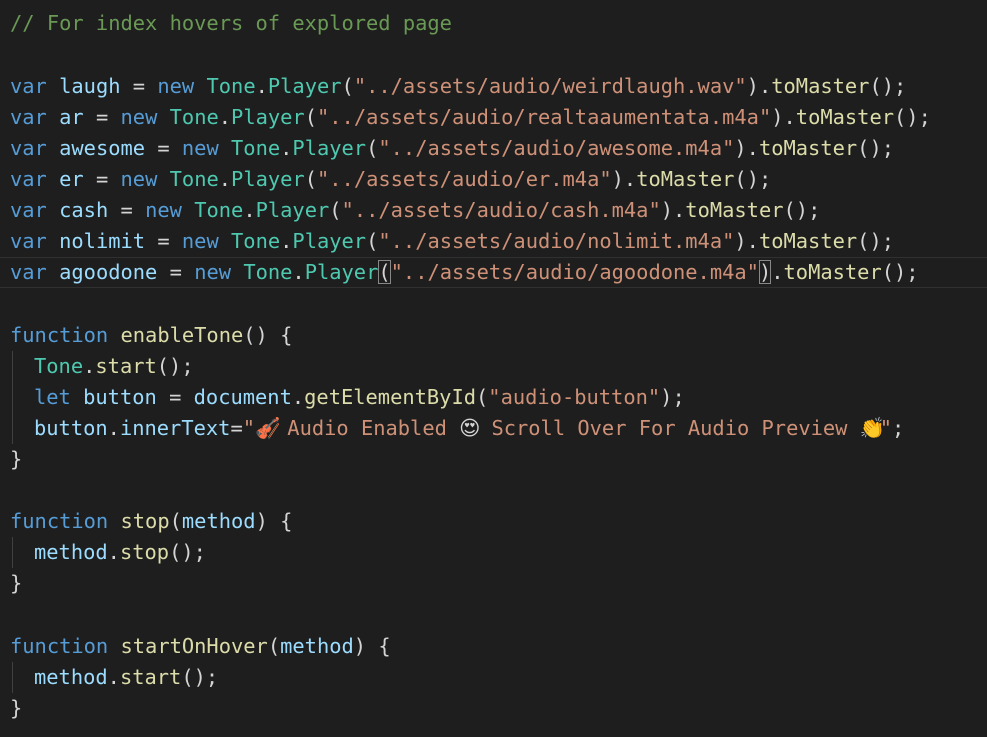 This screenshot has height=737, width=987. Describe the element at coordinates (367, 428) in the screenshot. I see `string-text: Audio Enabled` at that location.